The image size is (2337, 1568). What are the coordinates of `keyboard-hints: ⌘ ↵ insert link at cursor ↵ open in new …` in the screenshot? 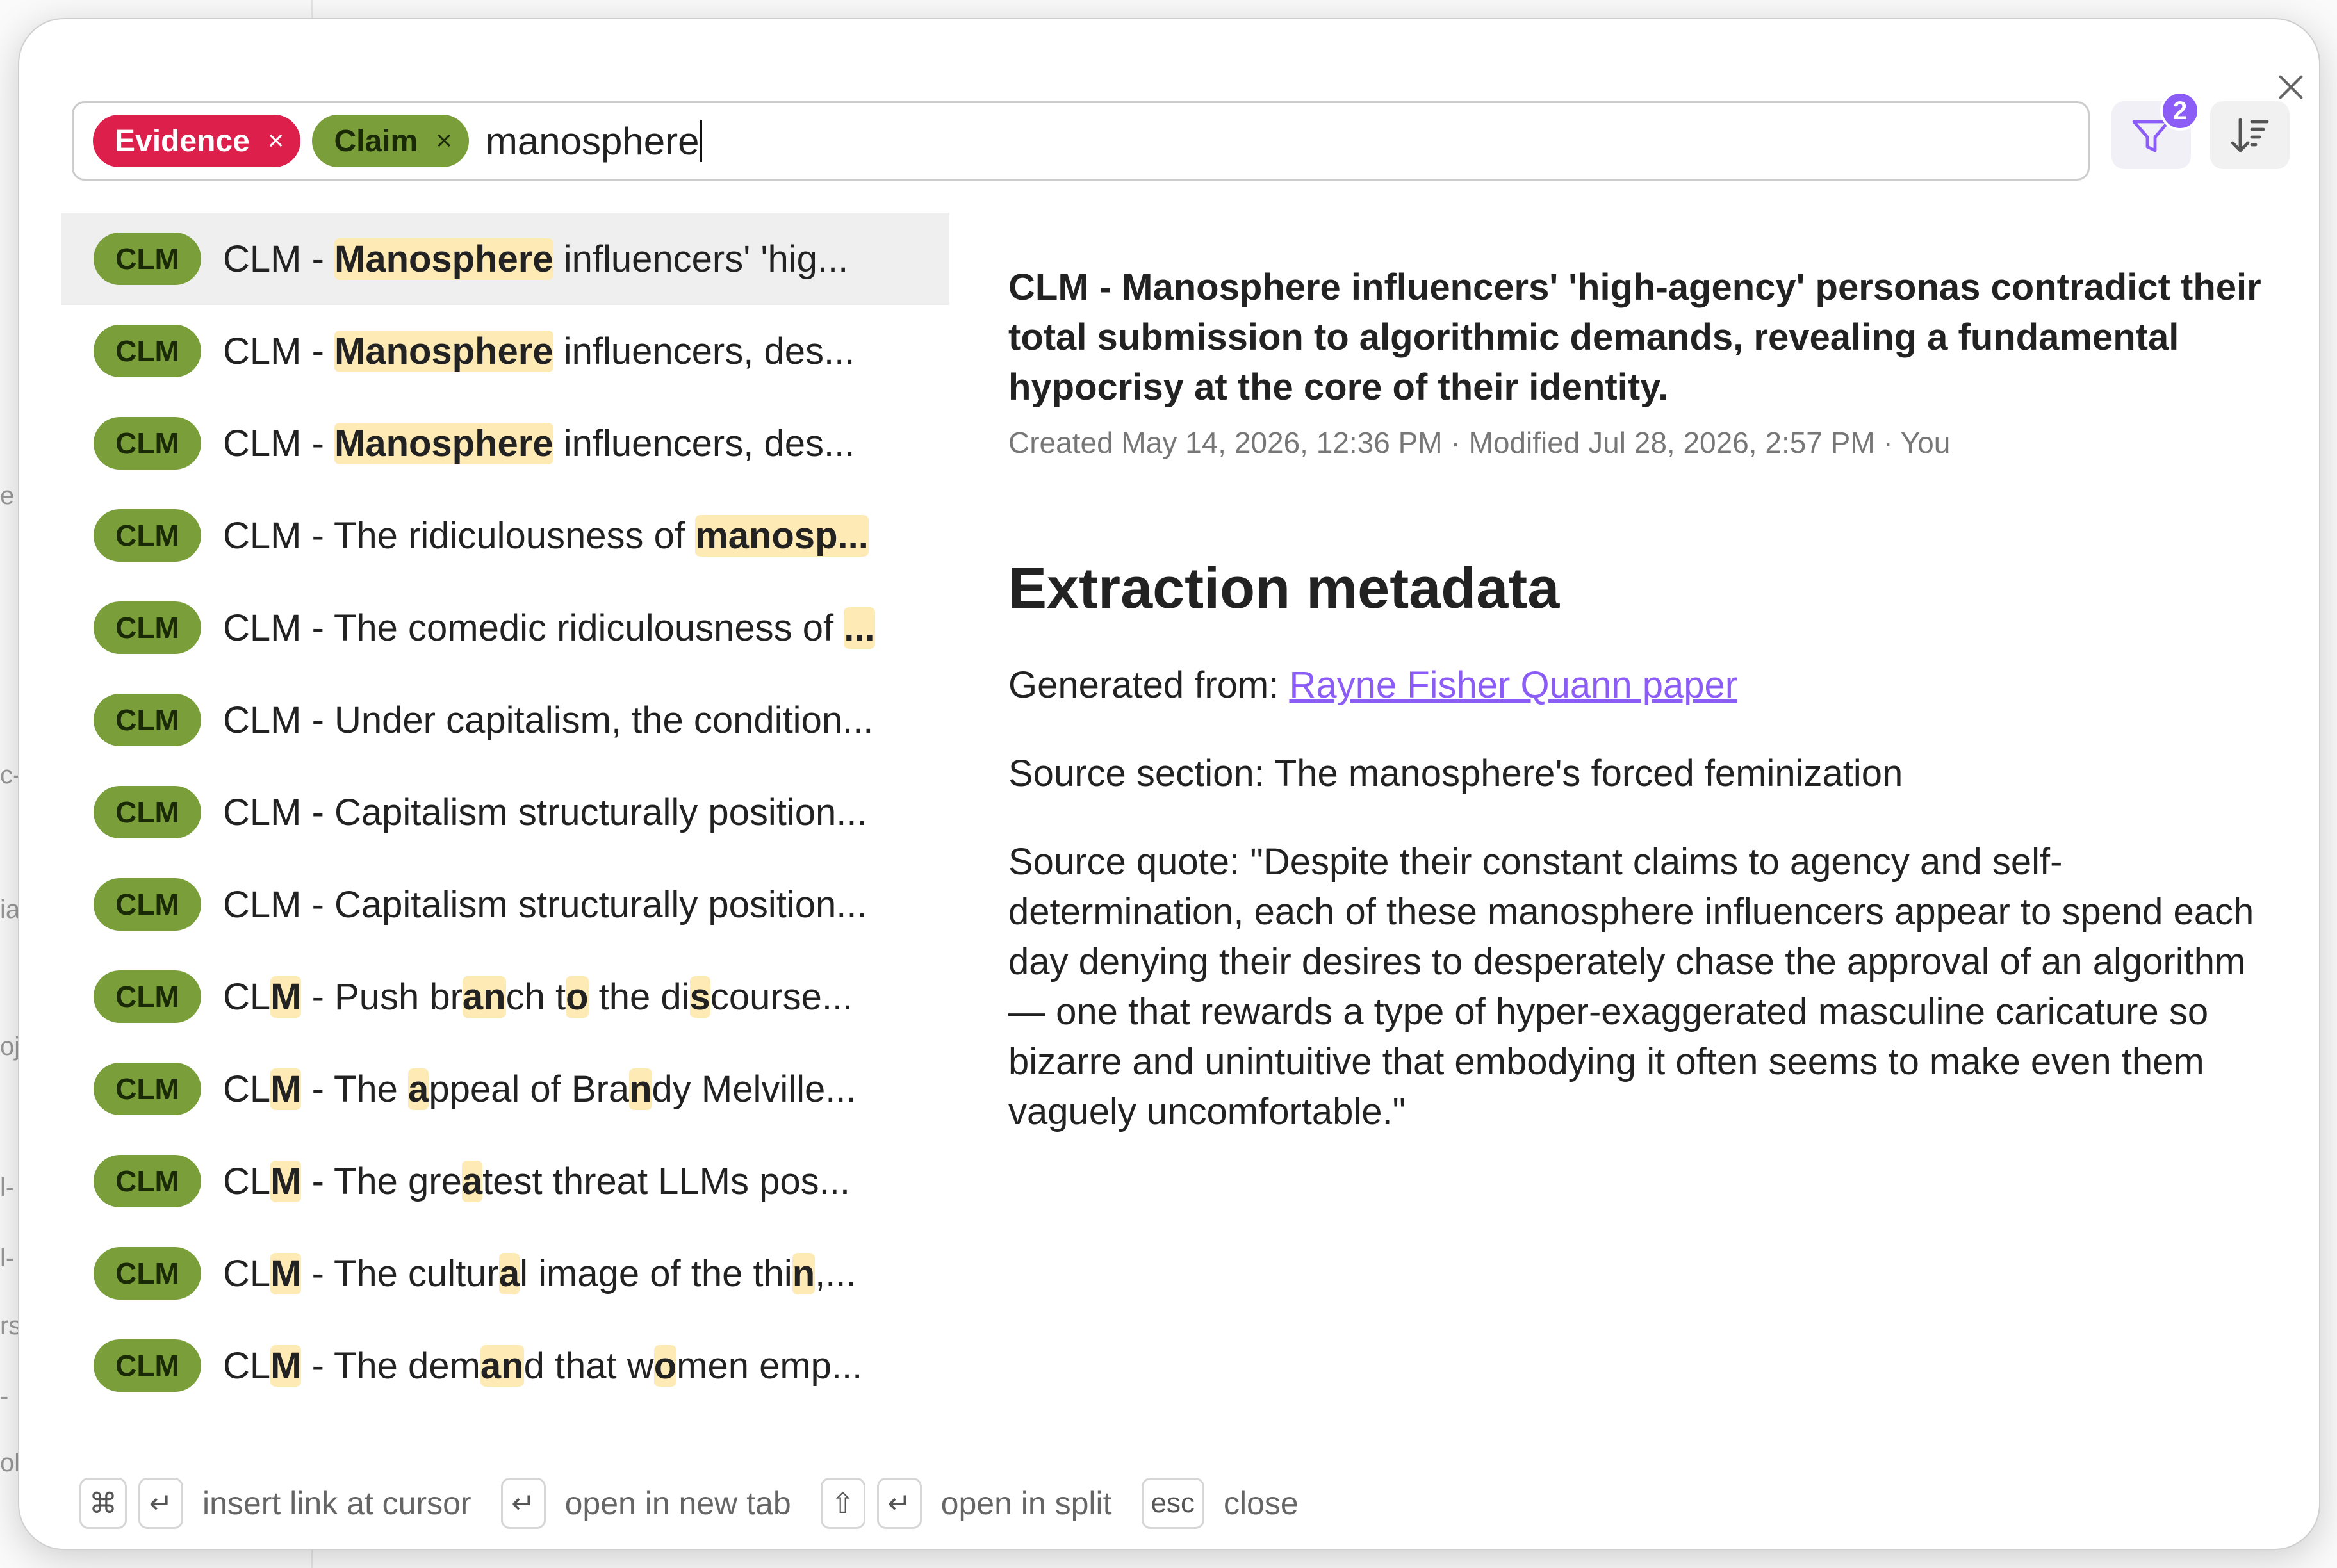 It's located at (704, 1503).